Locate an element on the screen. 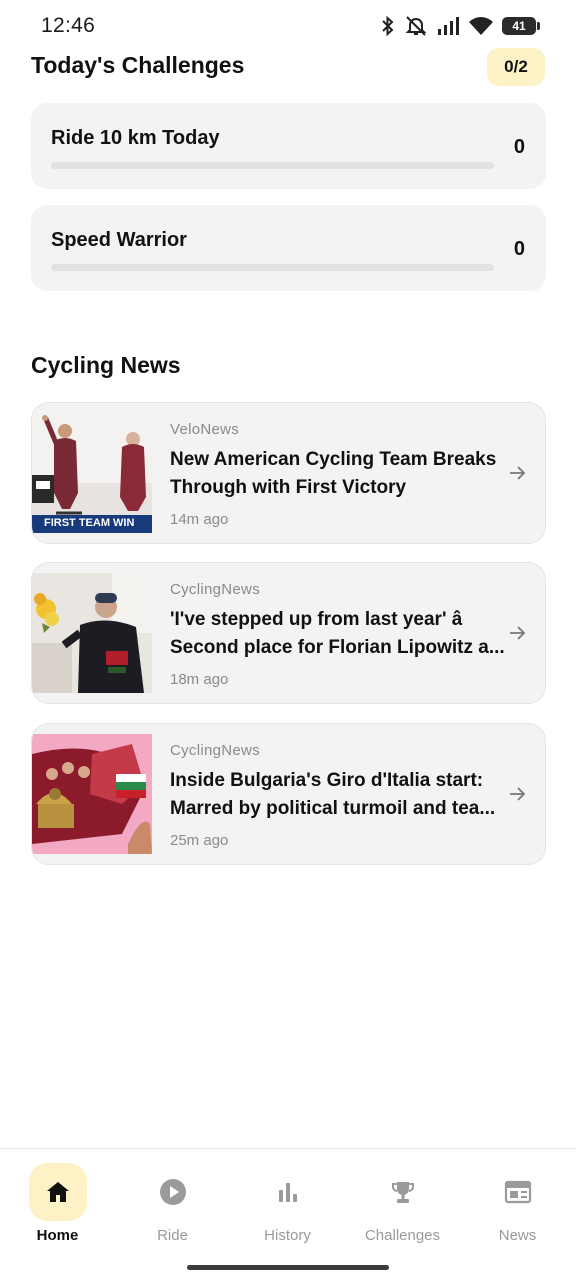 This screenshot has height=1280, width=576. challenges-title: Today's Challenges is located at coordinates (138, 65).